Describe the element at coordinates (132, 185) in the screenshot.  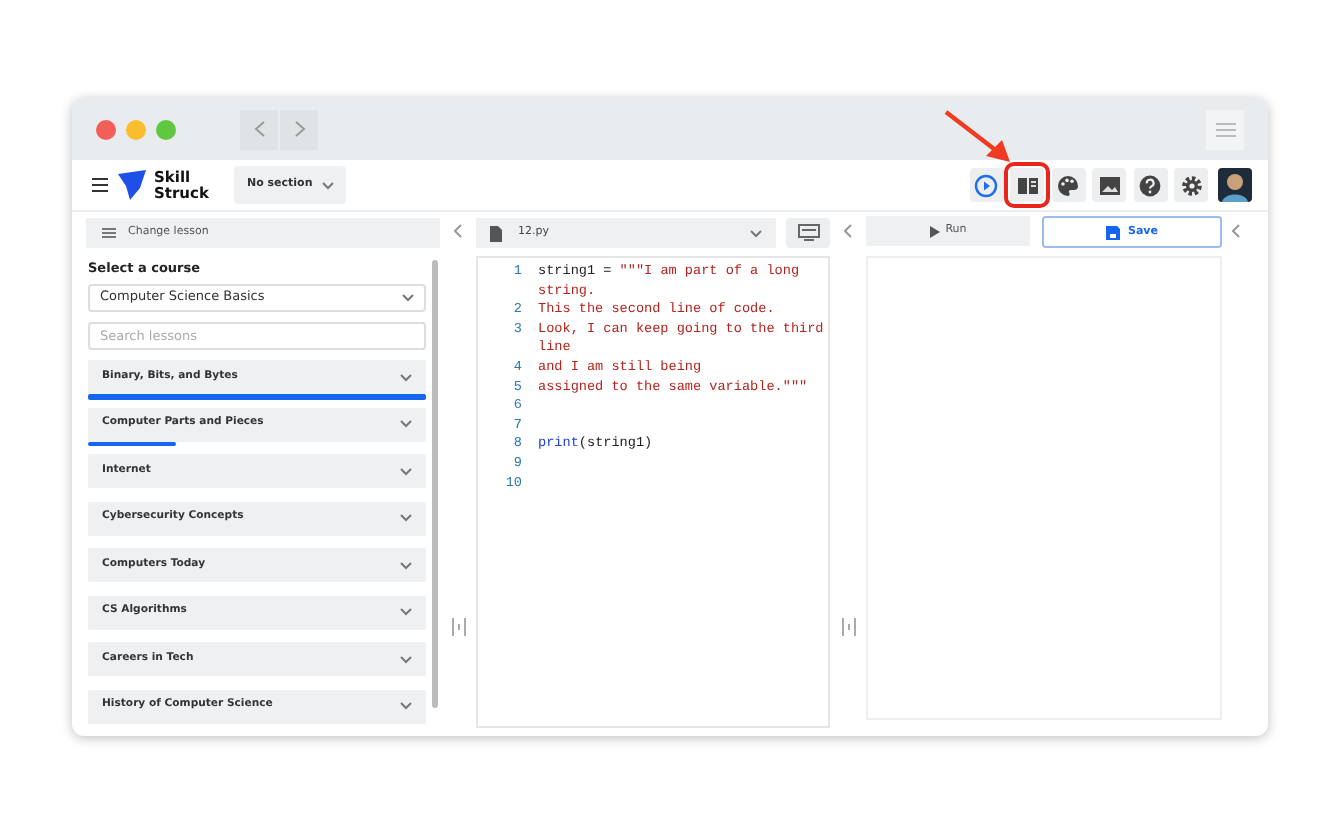
I see `logo-icon` at that location.